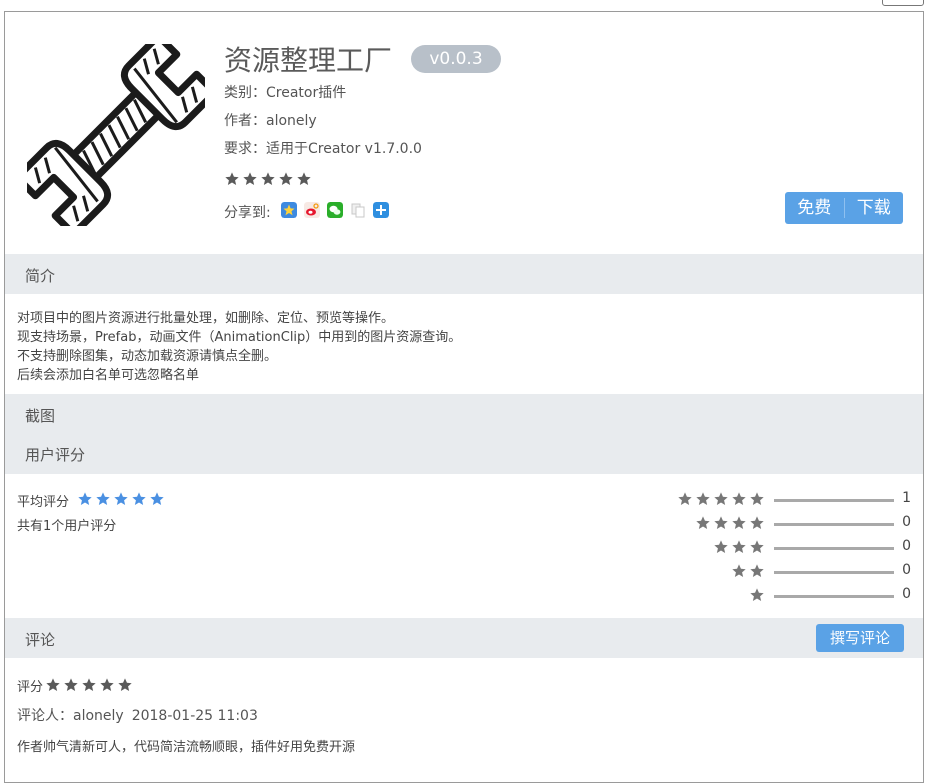  What do you see at coordinates (289, 210) in the screenshot?
I see `qzone-icon` at bounding box center [289, 210].